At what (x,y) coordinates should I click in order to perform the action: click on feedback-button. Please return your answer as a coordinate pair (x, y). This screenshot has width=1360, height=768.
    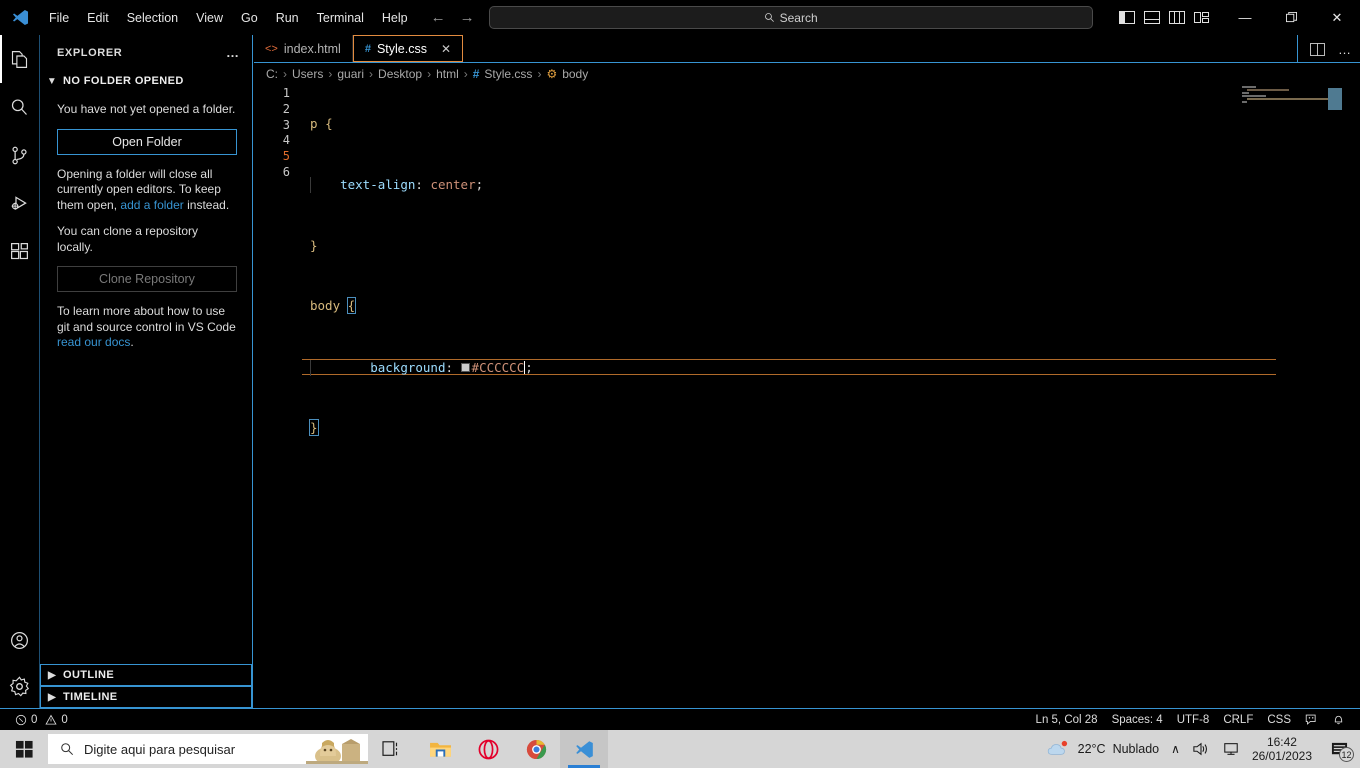
    Looking at the image, I should click on (1311, 720).